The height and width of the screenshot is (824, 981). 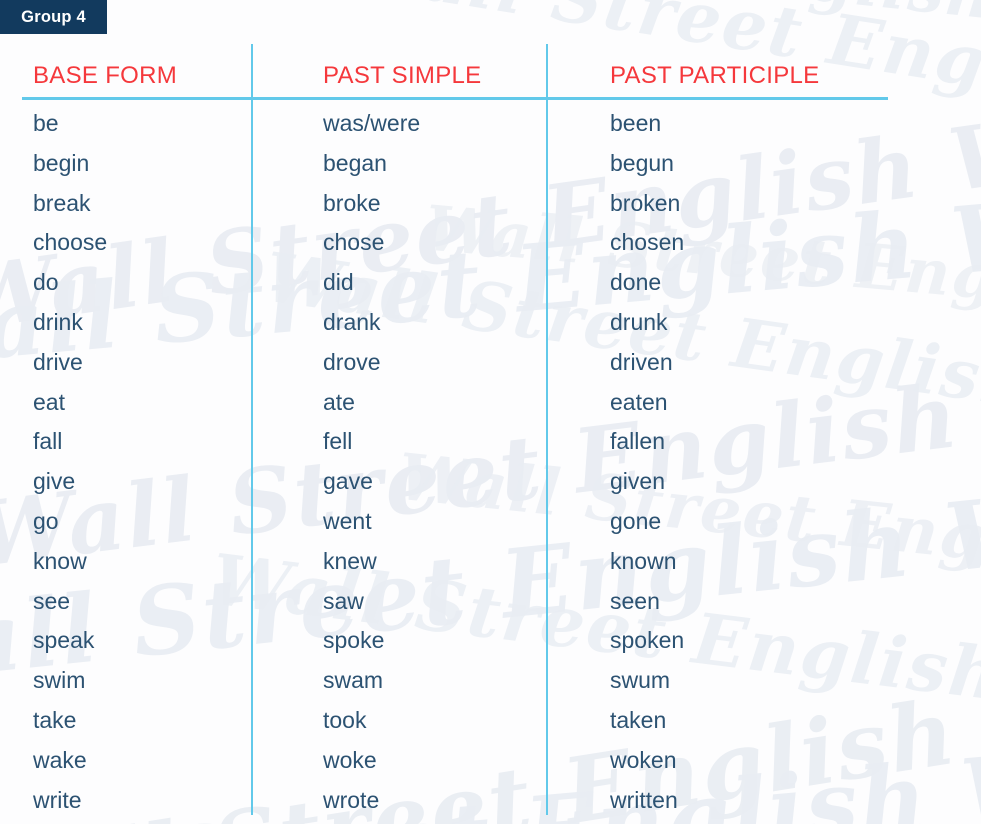 What do you see at coordinates (643, 560) in the screenshot?
I see `verb-cell: known` at bounding box center [643, 560].